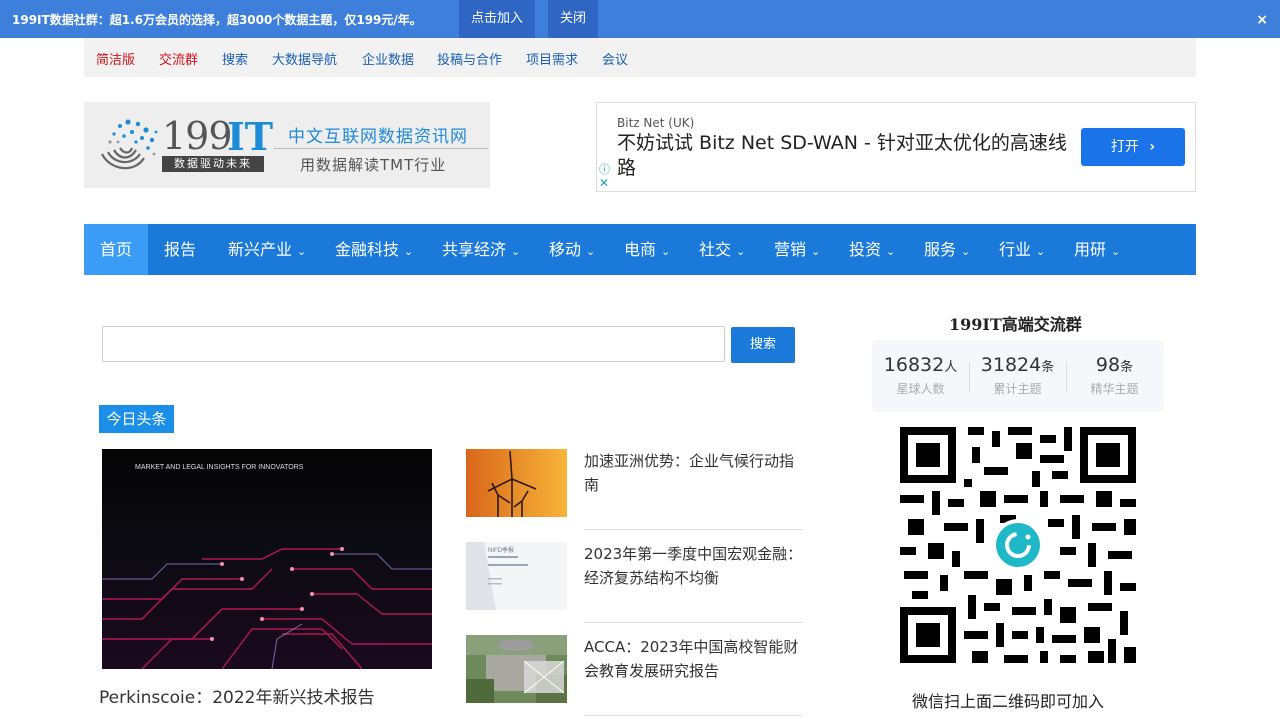  I want to click on ad-title: 不妨试试 Bitz Net SD-WAN - 针对亚太优化的高速线路, so click(842, 156).